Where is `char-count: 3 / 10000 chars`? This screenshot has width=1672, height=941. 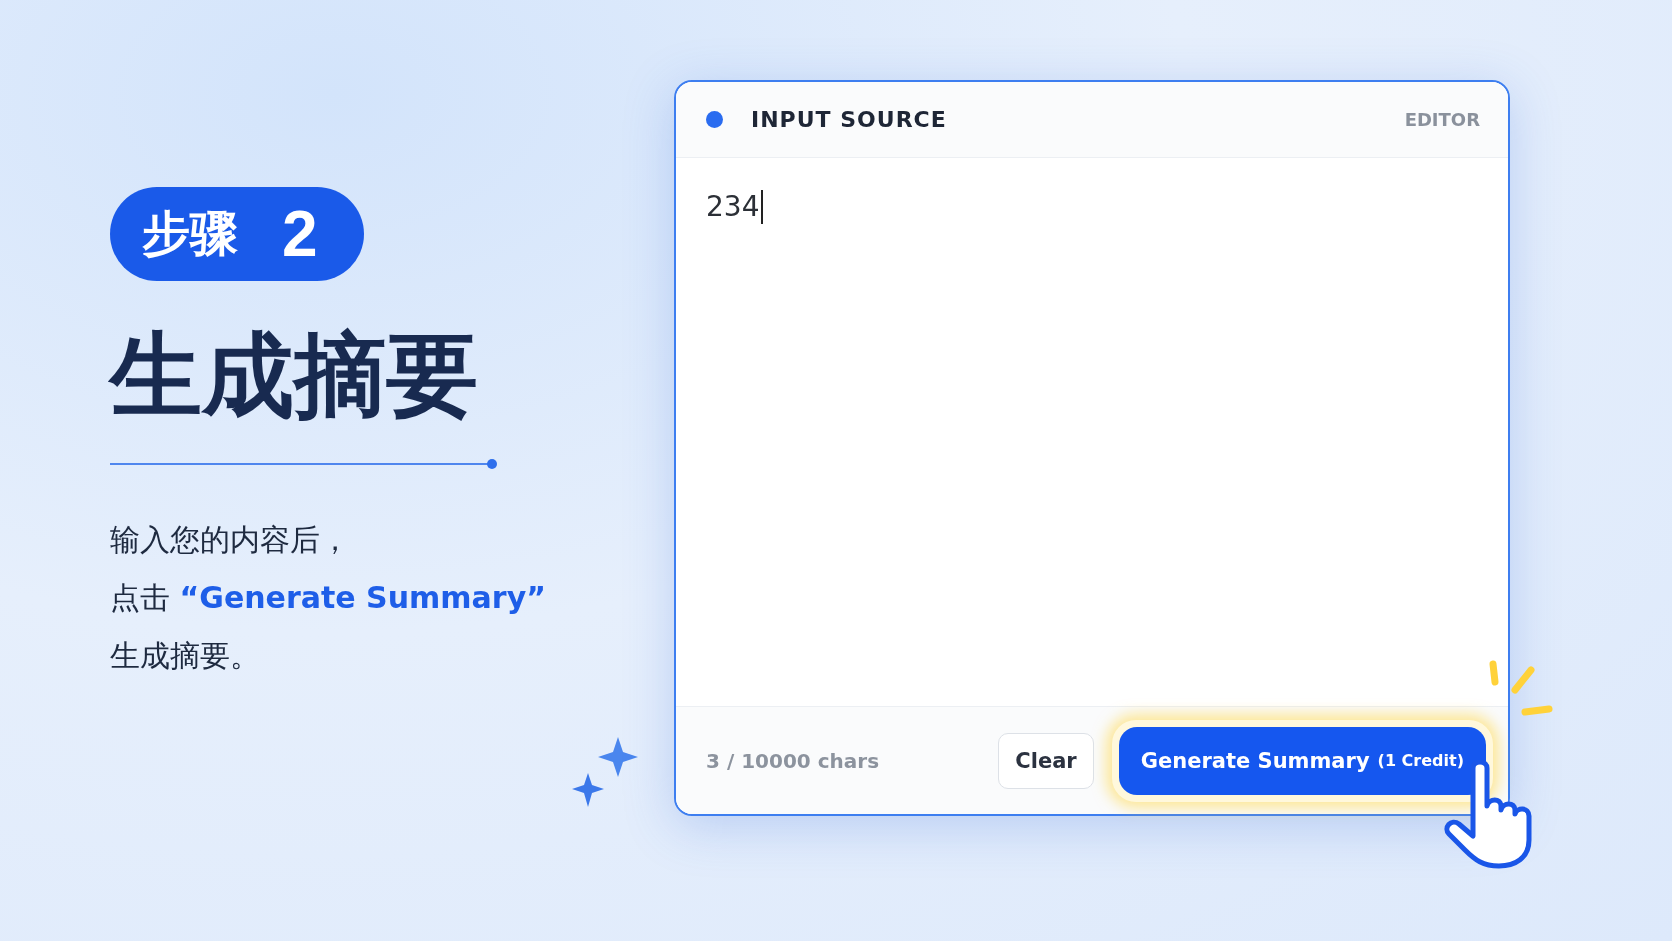 char-count: 3 / 10000 chars is located at coordinates (793, 760).